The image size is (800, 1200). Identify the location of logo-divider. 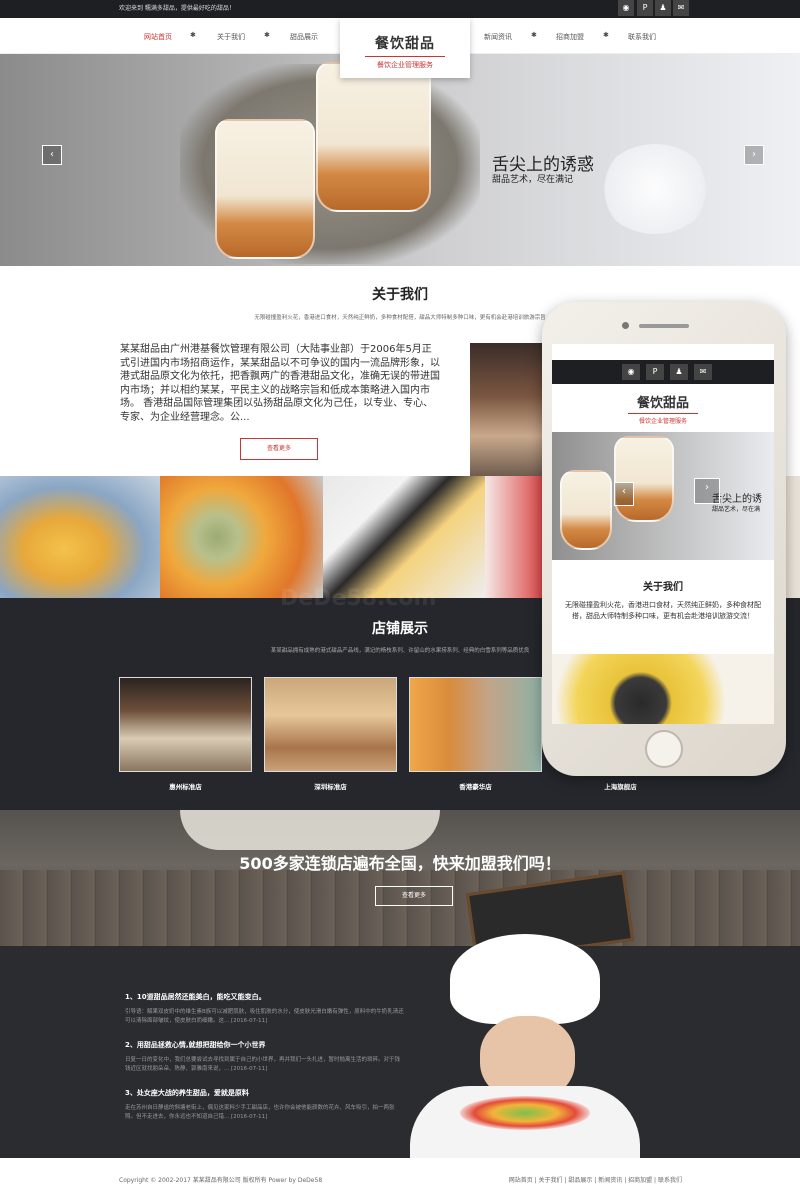
(405, 56).